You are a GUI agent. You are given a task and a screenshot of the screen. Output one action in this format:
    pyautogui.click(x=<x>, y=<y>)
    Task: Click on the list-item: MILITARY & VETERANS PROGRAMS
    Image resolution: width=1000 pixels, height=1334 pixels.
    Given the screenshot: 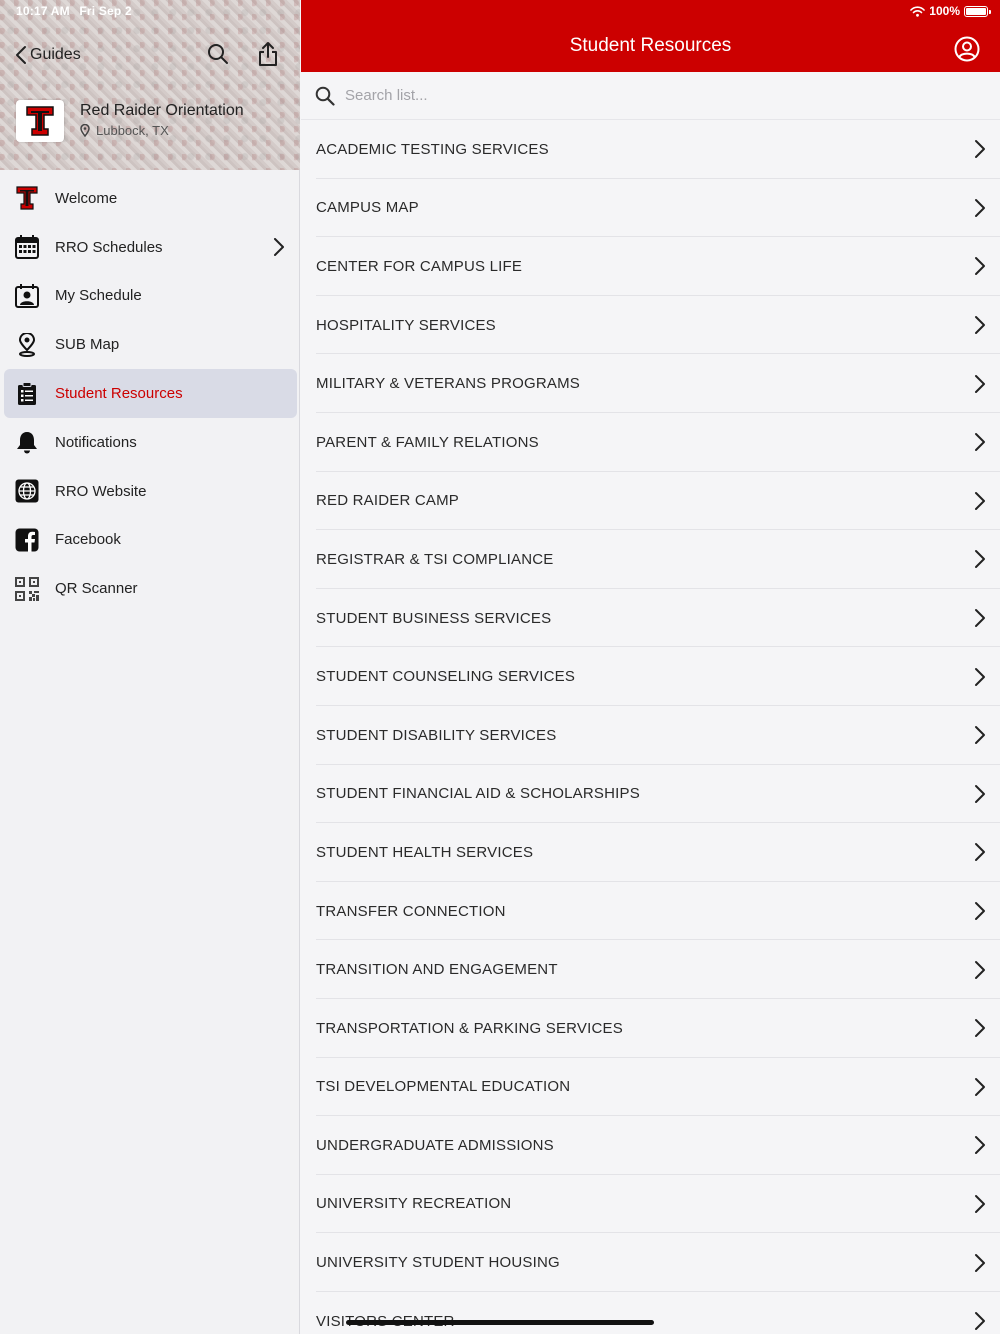 What is the action you would take?
    pyautogui.click(x=650, y=383)
    